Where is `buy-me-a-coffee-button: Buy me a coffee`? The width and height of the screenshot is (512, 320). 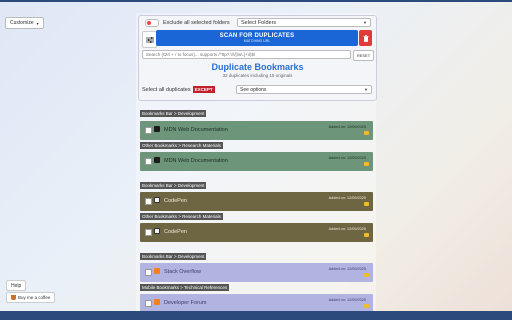 buy-me-a-coffee-button: Buy me a coffee is located at coordinates (31, 297).